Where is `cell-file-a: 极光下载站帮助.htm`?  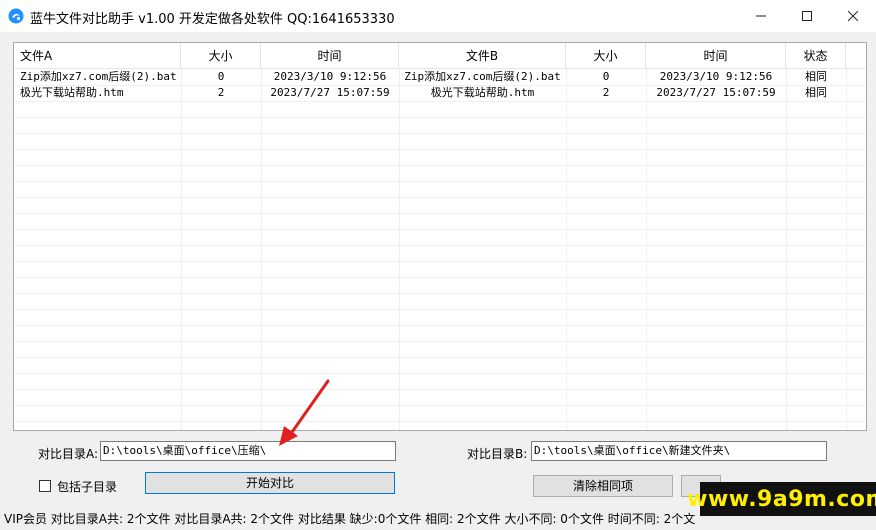
cell-file-a: 极光下载站帮助.htm is located at coordinates (72, 92).